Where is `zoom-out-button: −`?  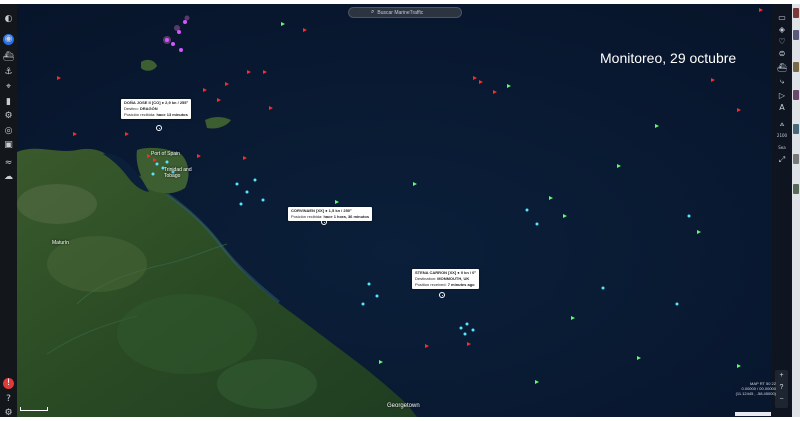 zoom-out-button: − is located at coordinates (781, 400).